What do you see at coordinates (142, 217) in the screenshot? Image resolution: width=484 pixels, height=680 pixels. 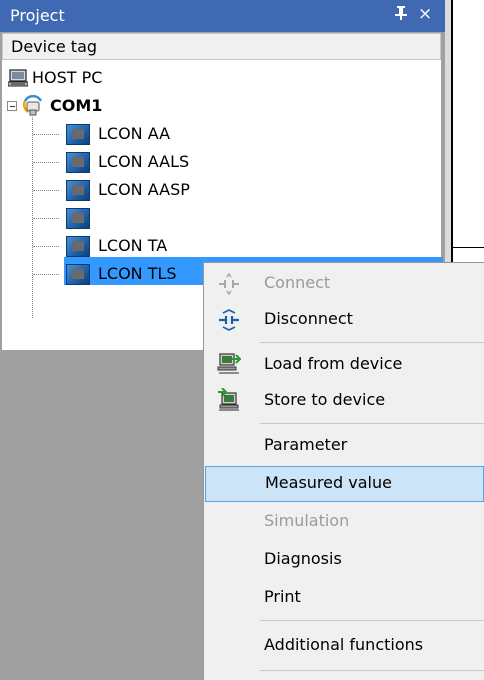 I see `tree-item-label: LCON ALS` at bounding box center [142, 217].